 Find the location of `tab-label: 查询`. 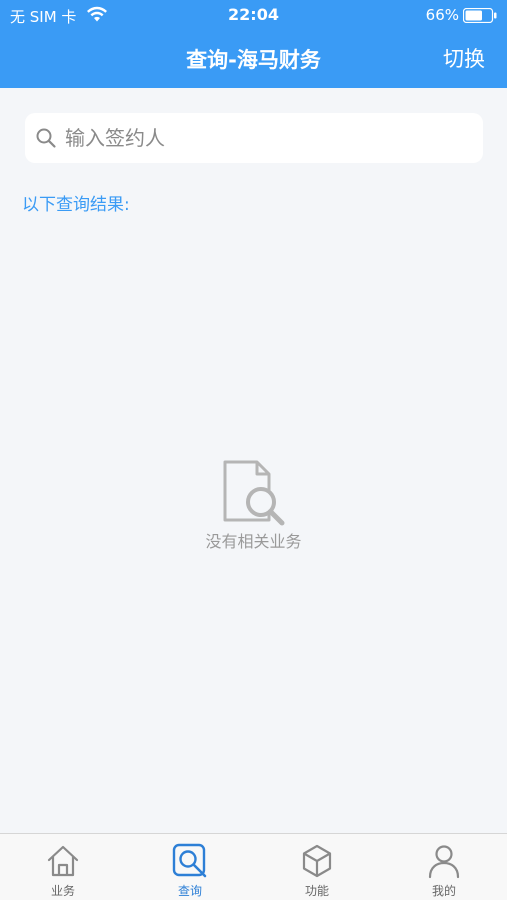

tab-label: 查询 is located at coordinates (189, 891).